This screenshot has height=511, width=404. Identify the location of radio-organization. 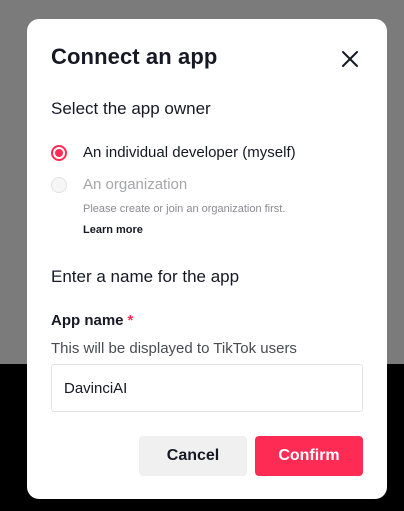
(59, 185).